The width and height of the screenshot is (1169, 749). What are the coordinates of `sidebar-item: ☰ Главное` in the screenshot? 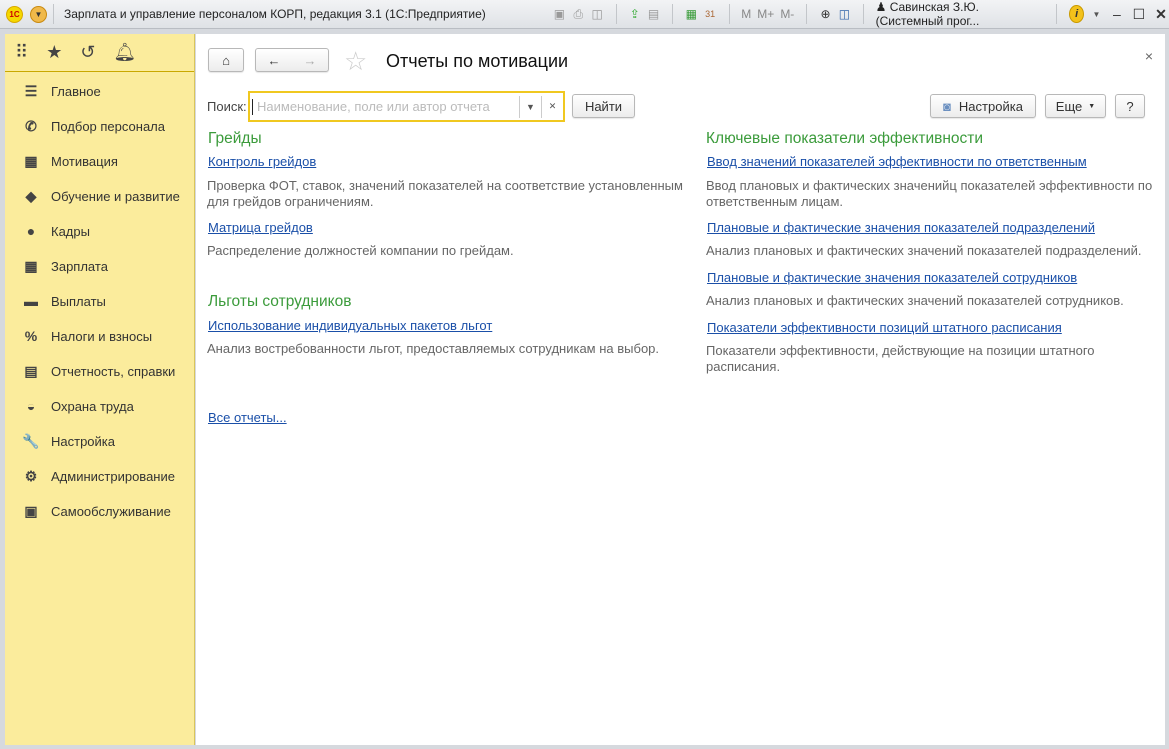 It's located at (99, 91).